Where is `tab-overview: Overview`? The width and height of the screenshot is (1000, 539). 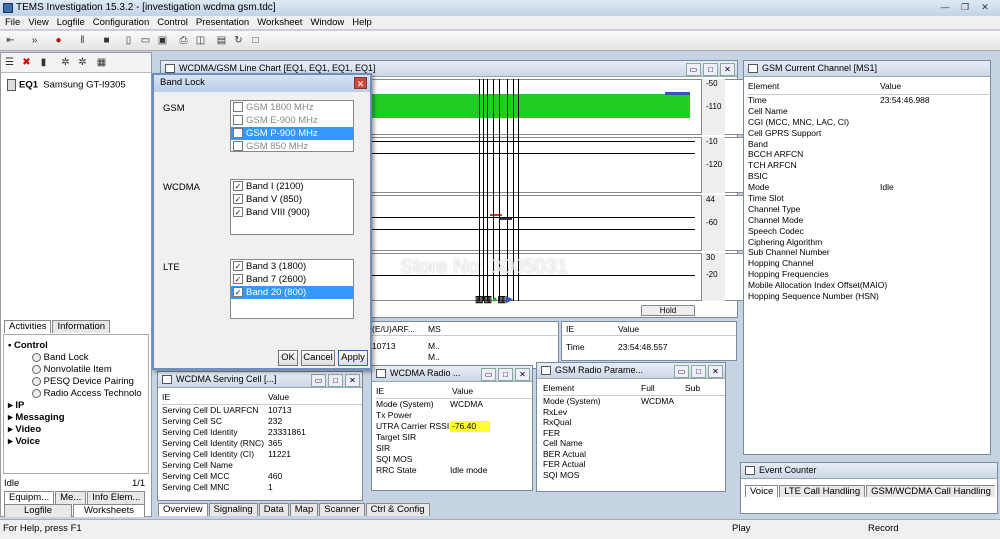 tab-overview: Overview is located at coordinates (183, 509).